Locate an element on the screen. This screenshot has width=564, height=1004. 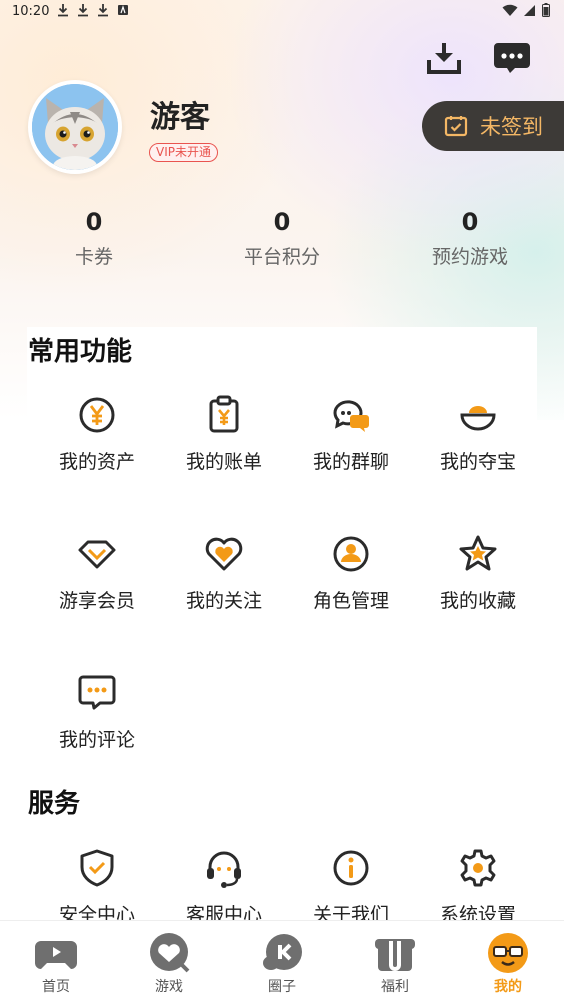
app-notification-icon is located at coordinates (123, 10).